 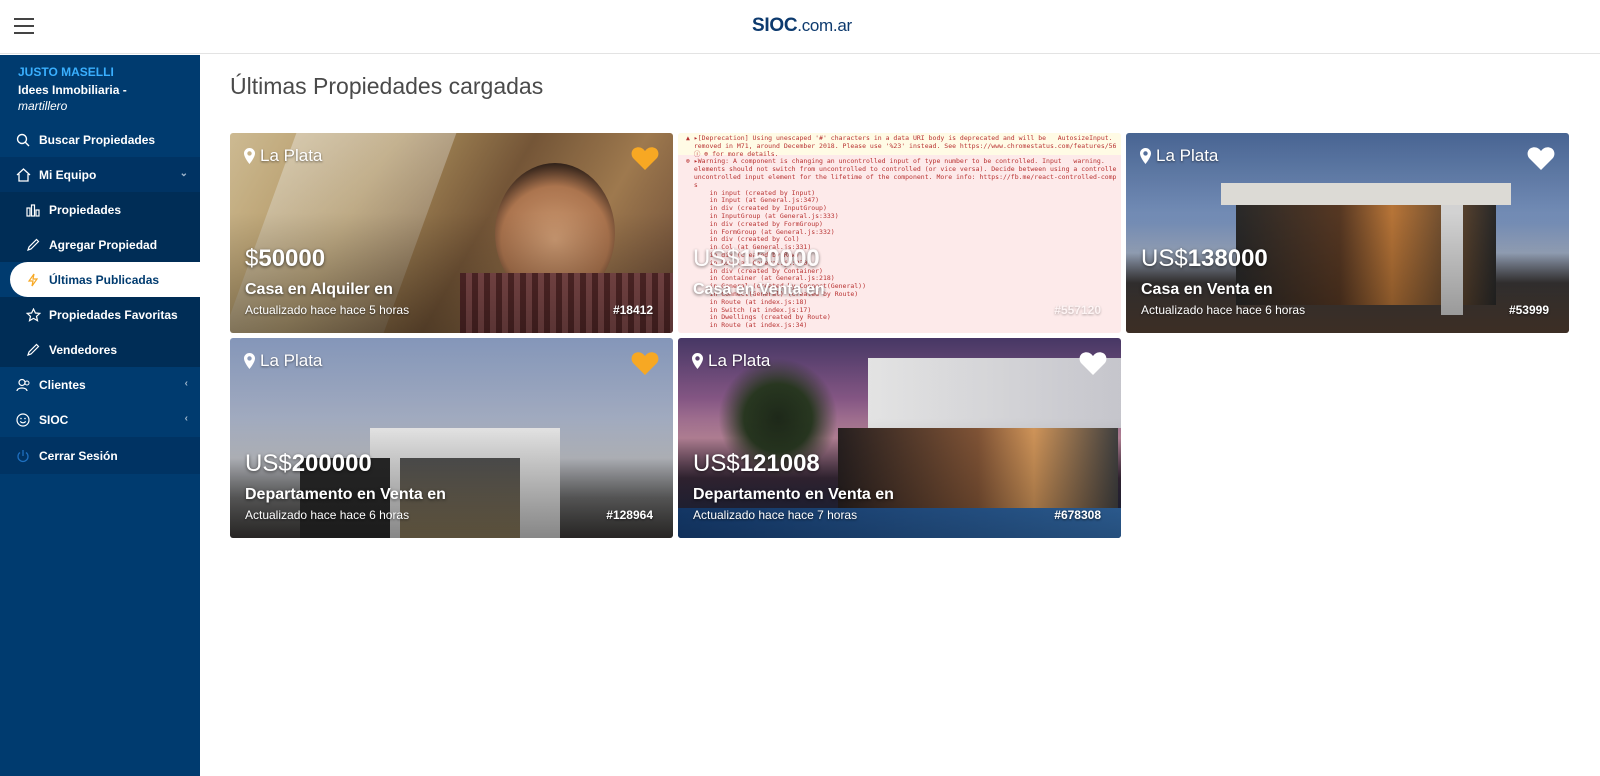 What do you see at coordinates (83, 349) in the screenshot?
I see `sidebar-item-label: Vendedores` at bounding box center [83, 349].